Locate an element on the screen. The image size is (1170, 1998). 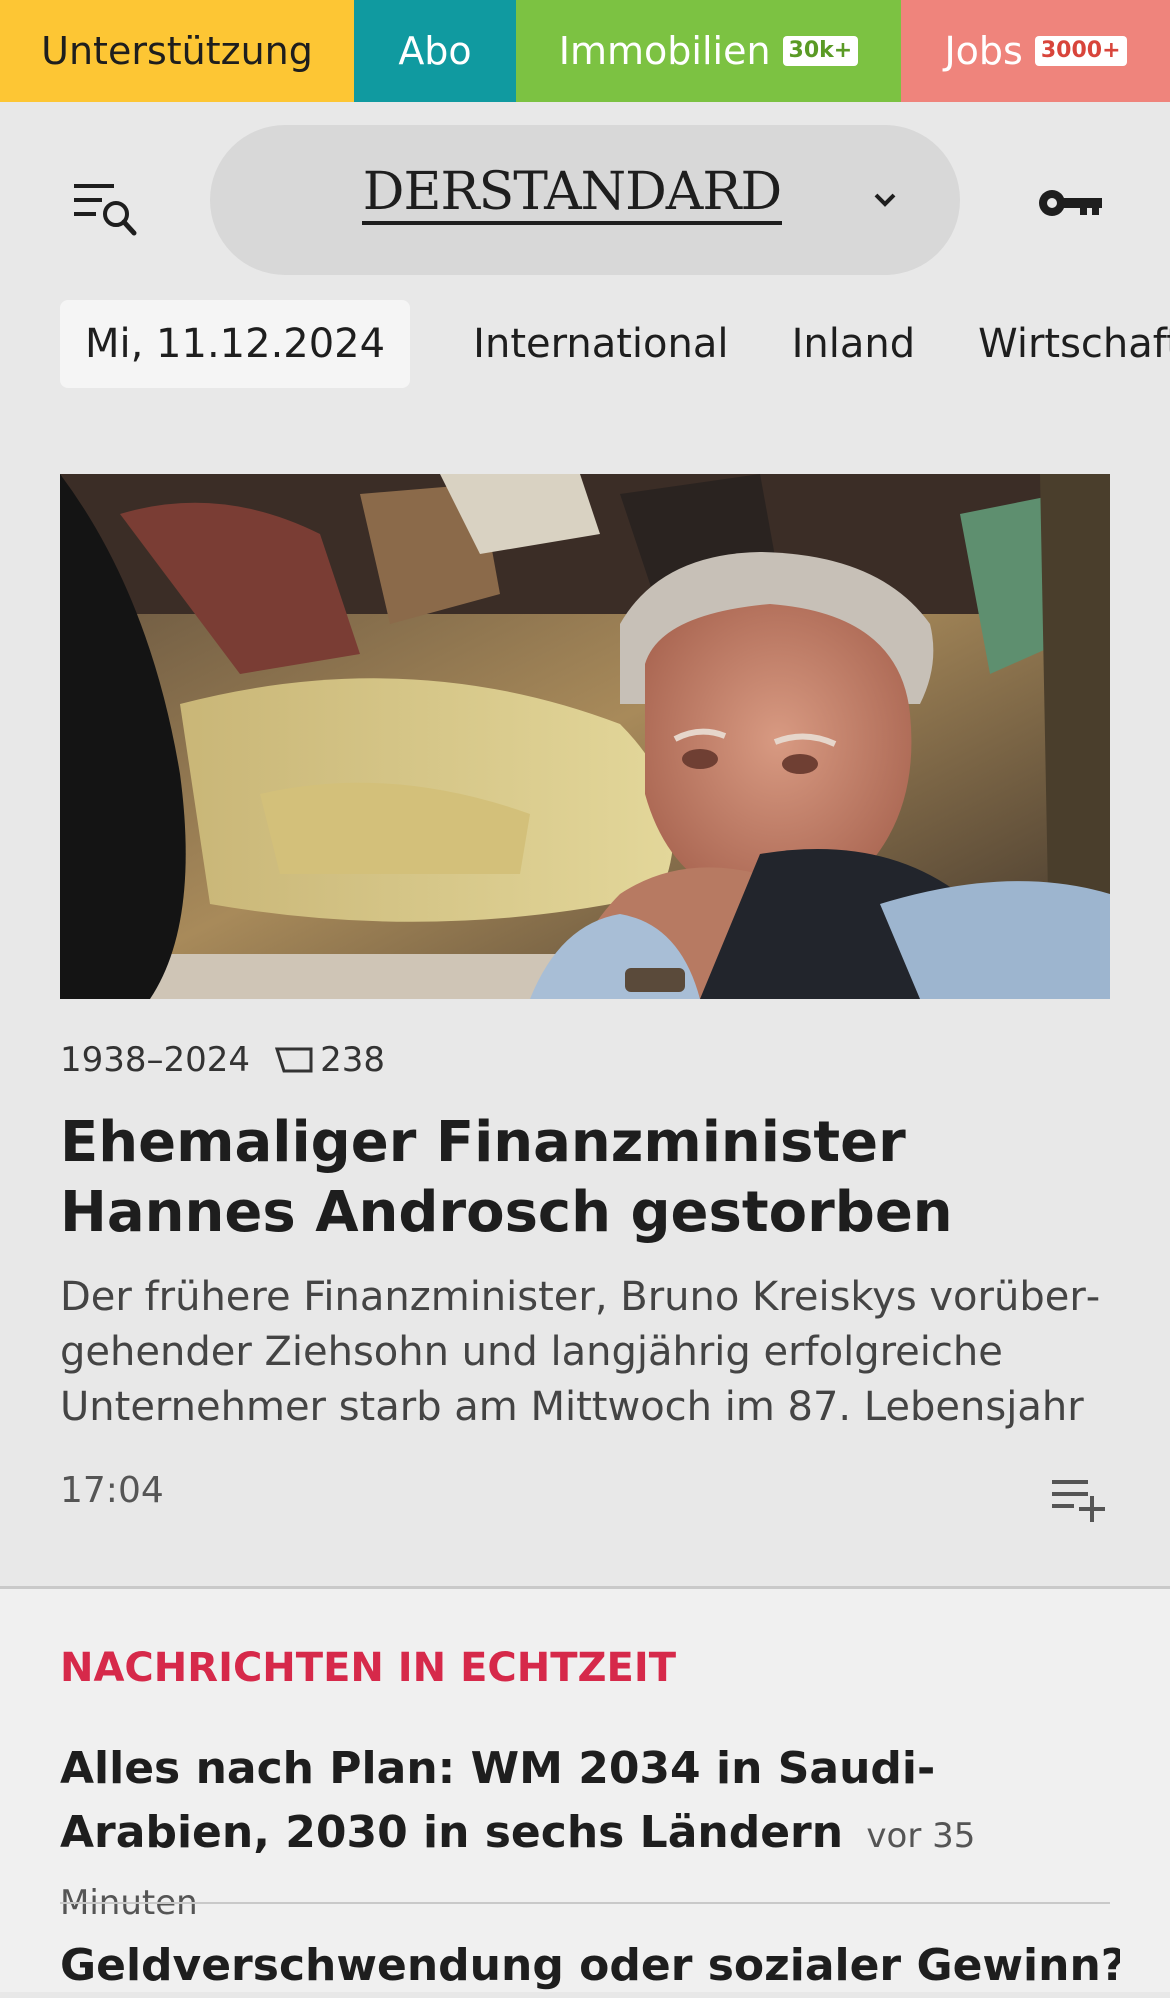
playlist-add-icon is located at coordinates (1078, 1501).